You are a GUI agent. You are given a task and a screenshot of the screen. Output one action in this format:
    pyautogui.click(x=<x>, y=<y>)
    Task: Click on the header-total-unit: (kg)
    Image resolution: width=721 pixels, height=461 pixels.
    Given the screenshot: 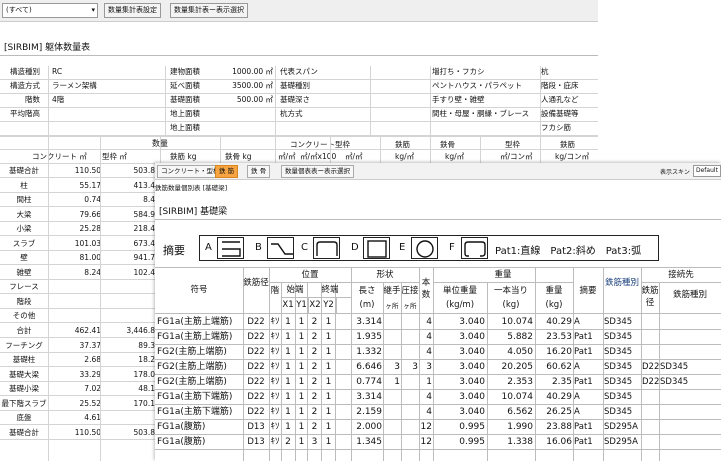 What is the action you would take?
    pyautogui.click(x=554, y=305)
    